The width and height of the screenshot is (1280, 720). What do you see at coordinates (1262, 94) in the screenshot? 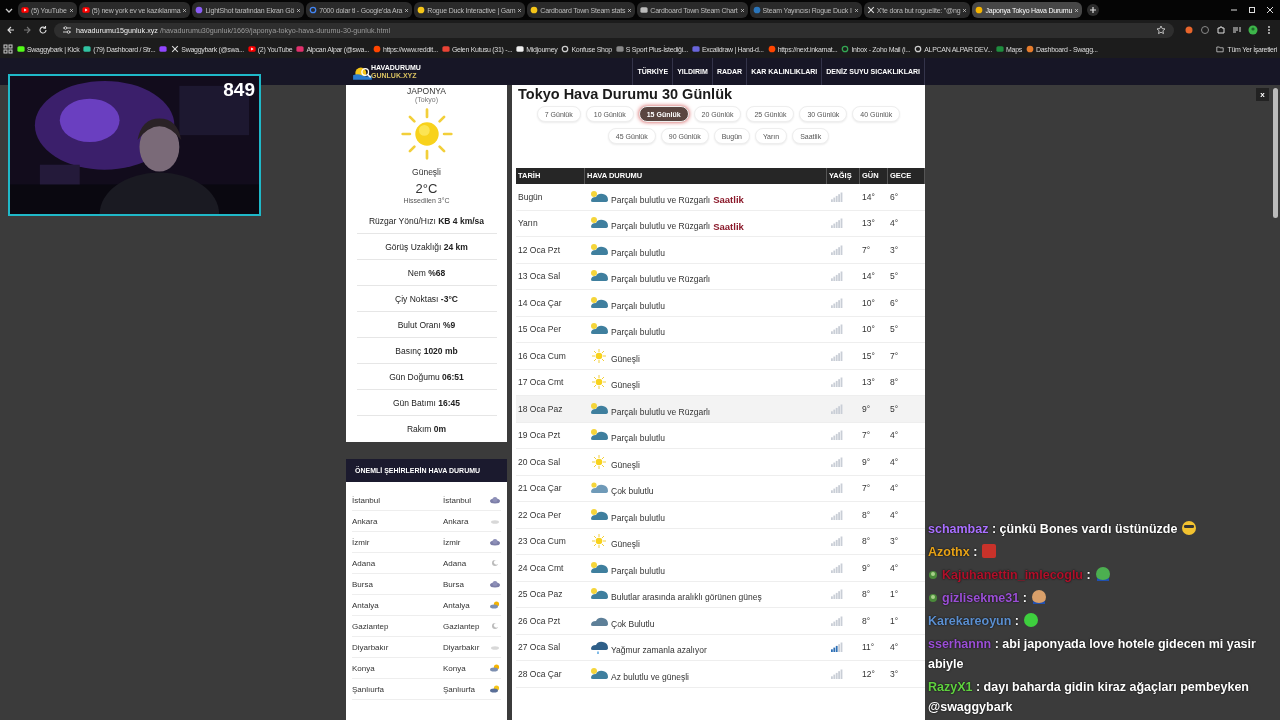
I see `close-button: x` at bounding box center [1262, 94].